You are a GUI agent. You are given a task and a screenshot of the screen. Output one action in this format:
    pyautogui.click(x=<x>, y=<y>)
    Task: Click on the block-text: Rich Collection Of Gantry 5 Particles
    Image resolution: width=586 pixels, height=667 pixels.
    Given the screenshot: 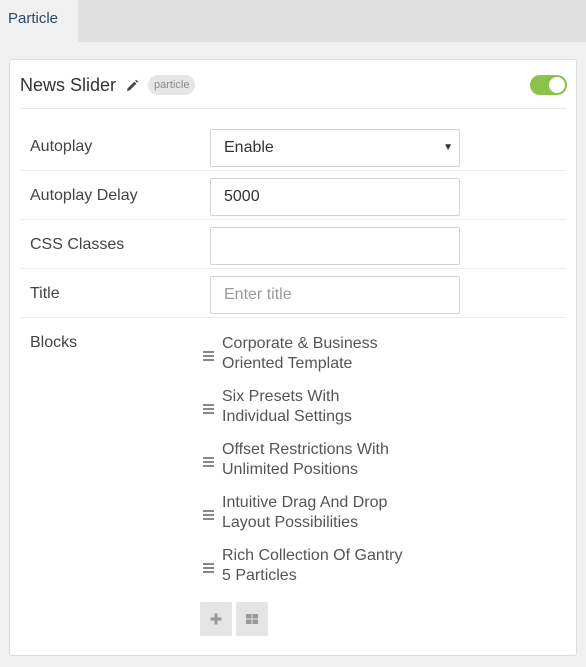 What is the action you would take?
    pyautogui.click(x=322, y=566)
    